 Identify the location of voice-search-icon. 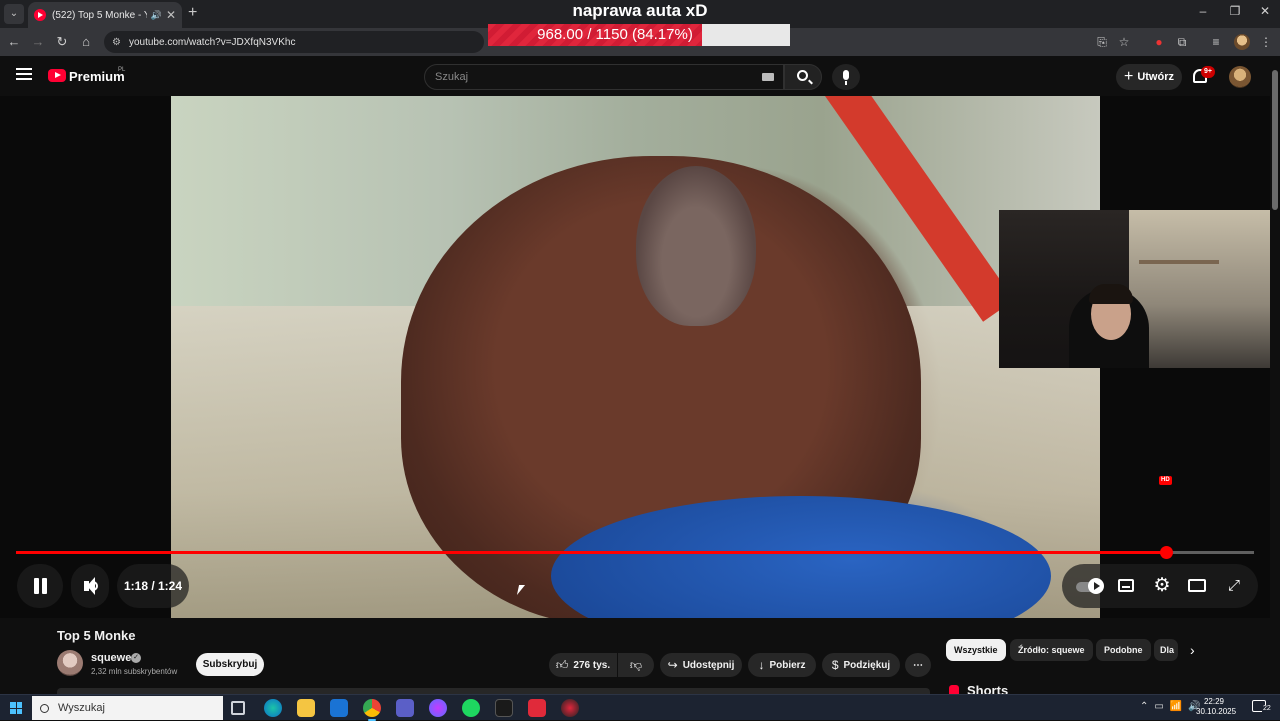
(846, 77).